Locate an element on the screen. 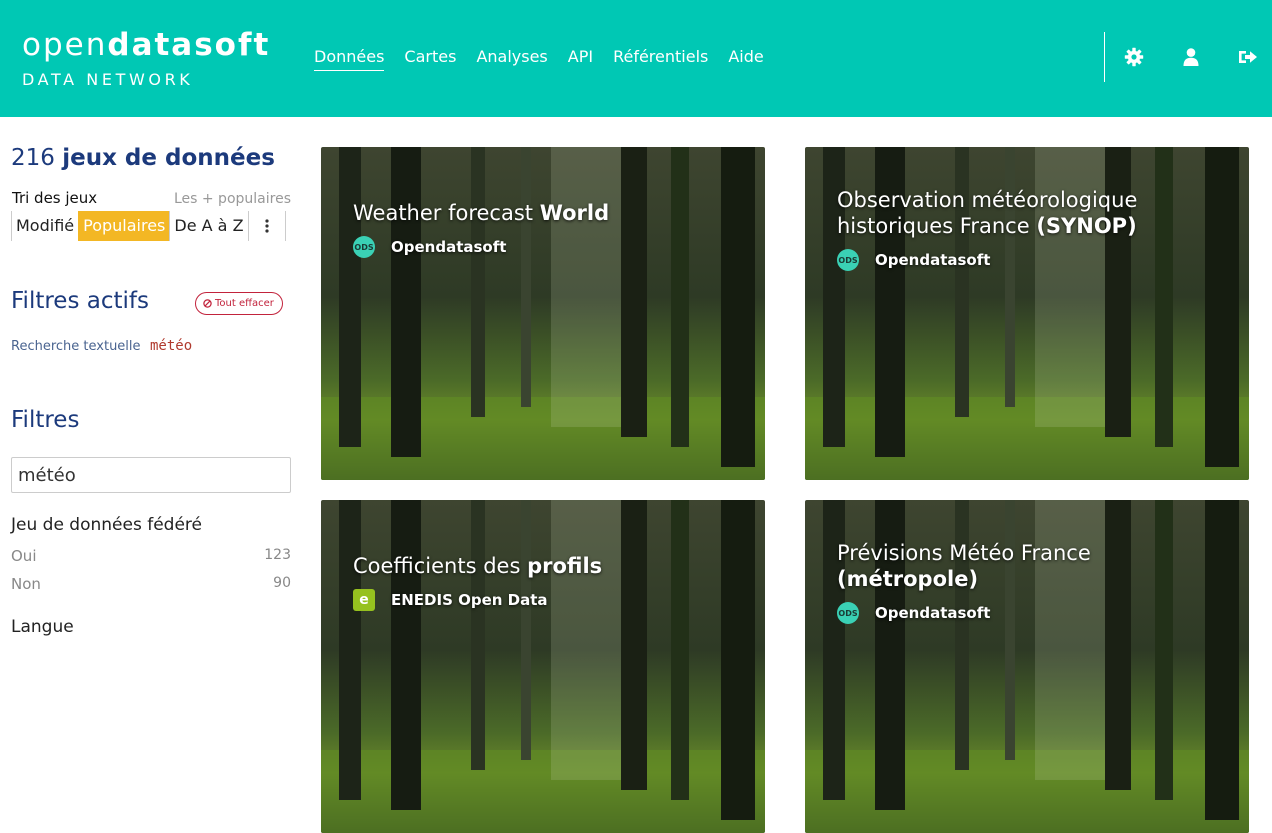 This screenshot has height=833, width=1272. clear-all-button: Tout effacer is located at coordinates (239, 303).